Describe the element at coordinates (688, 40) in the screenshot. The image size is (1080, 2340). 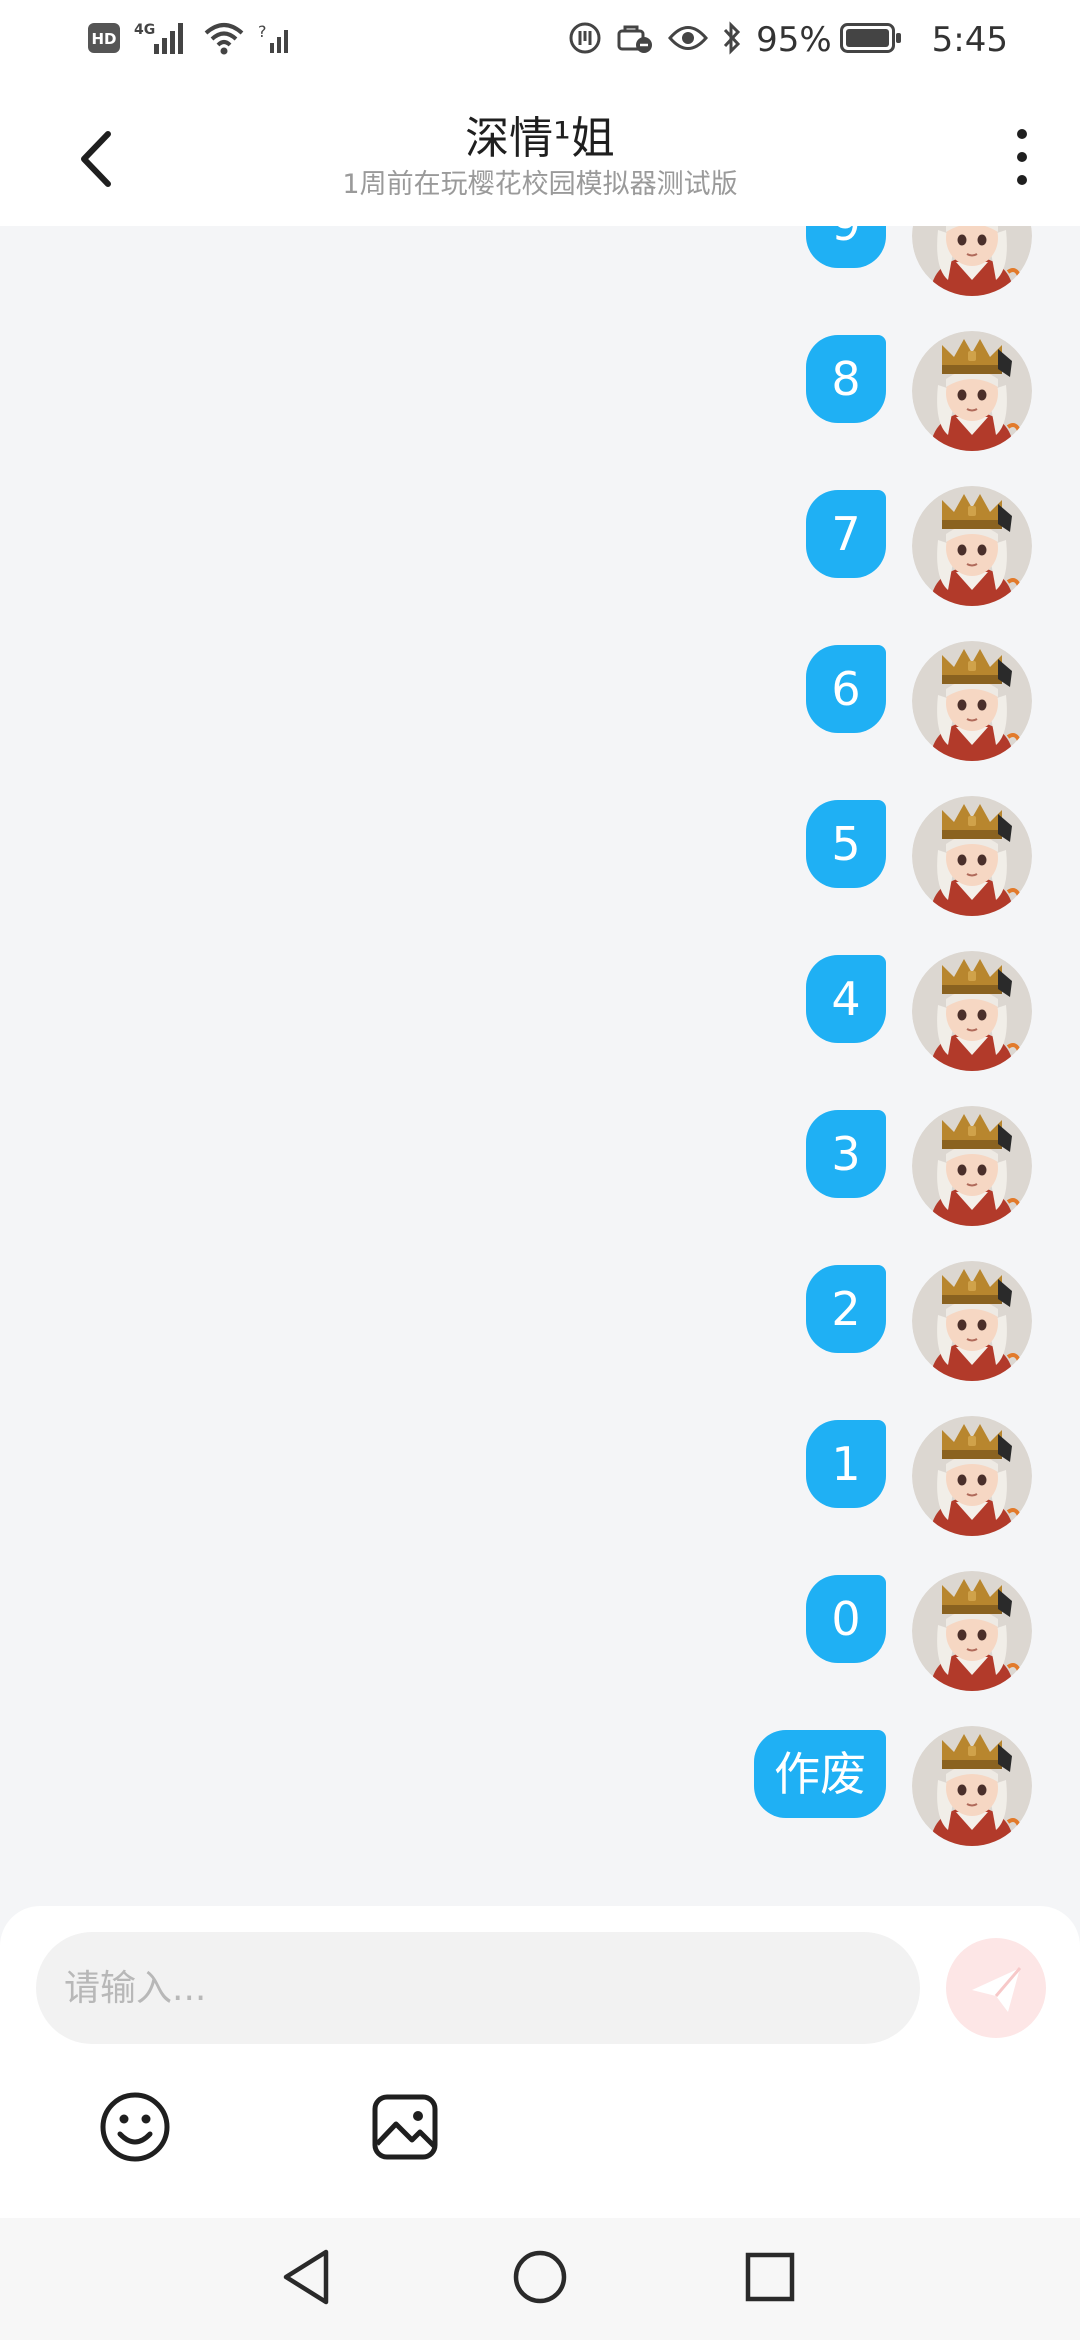
I see `eye-comfort-icon` at that location.